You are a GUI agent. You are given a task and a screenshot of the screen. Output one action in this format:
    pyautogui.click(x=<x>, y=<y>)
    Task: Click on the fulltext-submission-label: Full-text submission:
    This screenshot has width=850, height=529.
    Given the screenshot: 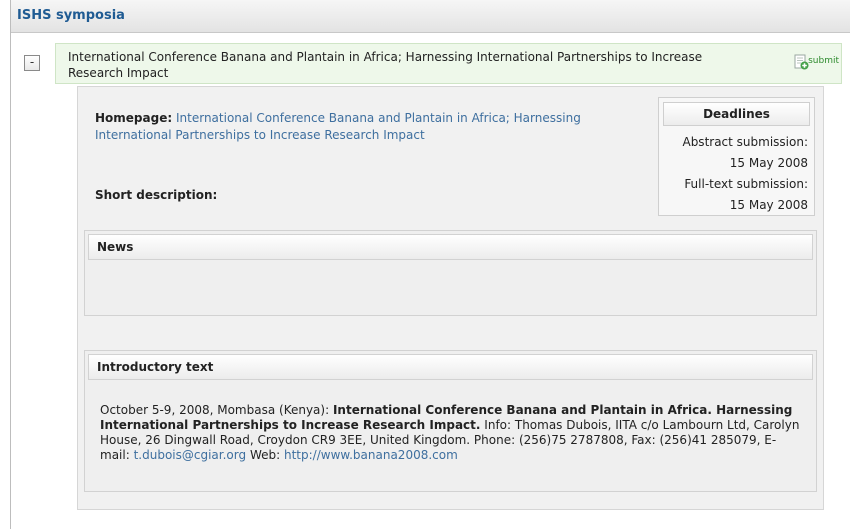 What is the action you would take?
    pyautogui.click(x=746, y=184)
    